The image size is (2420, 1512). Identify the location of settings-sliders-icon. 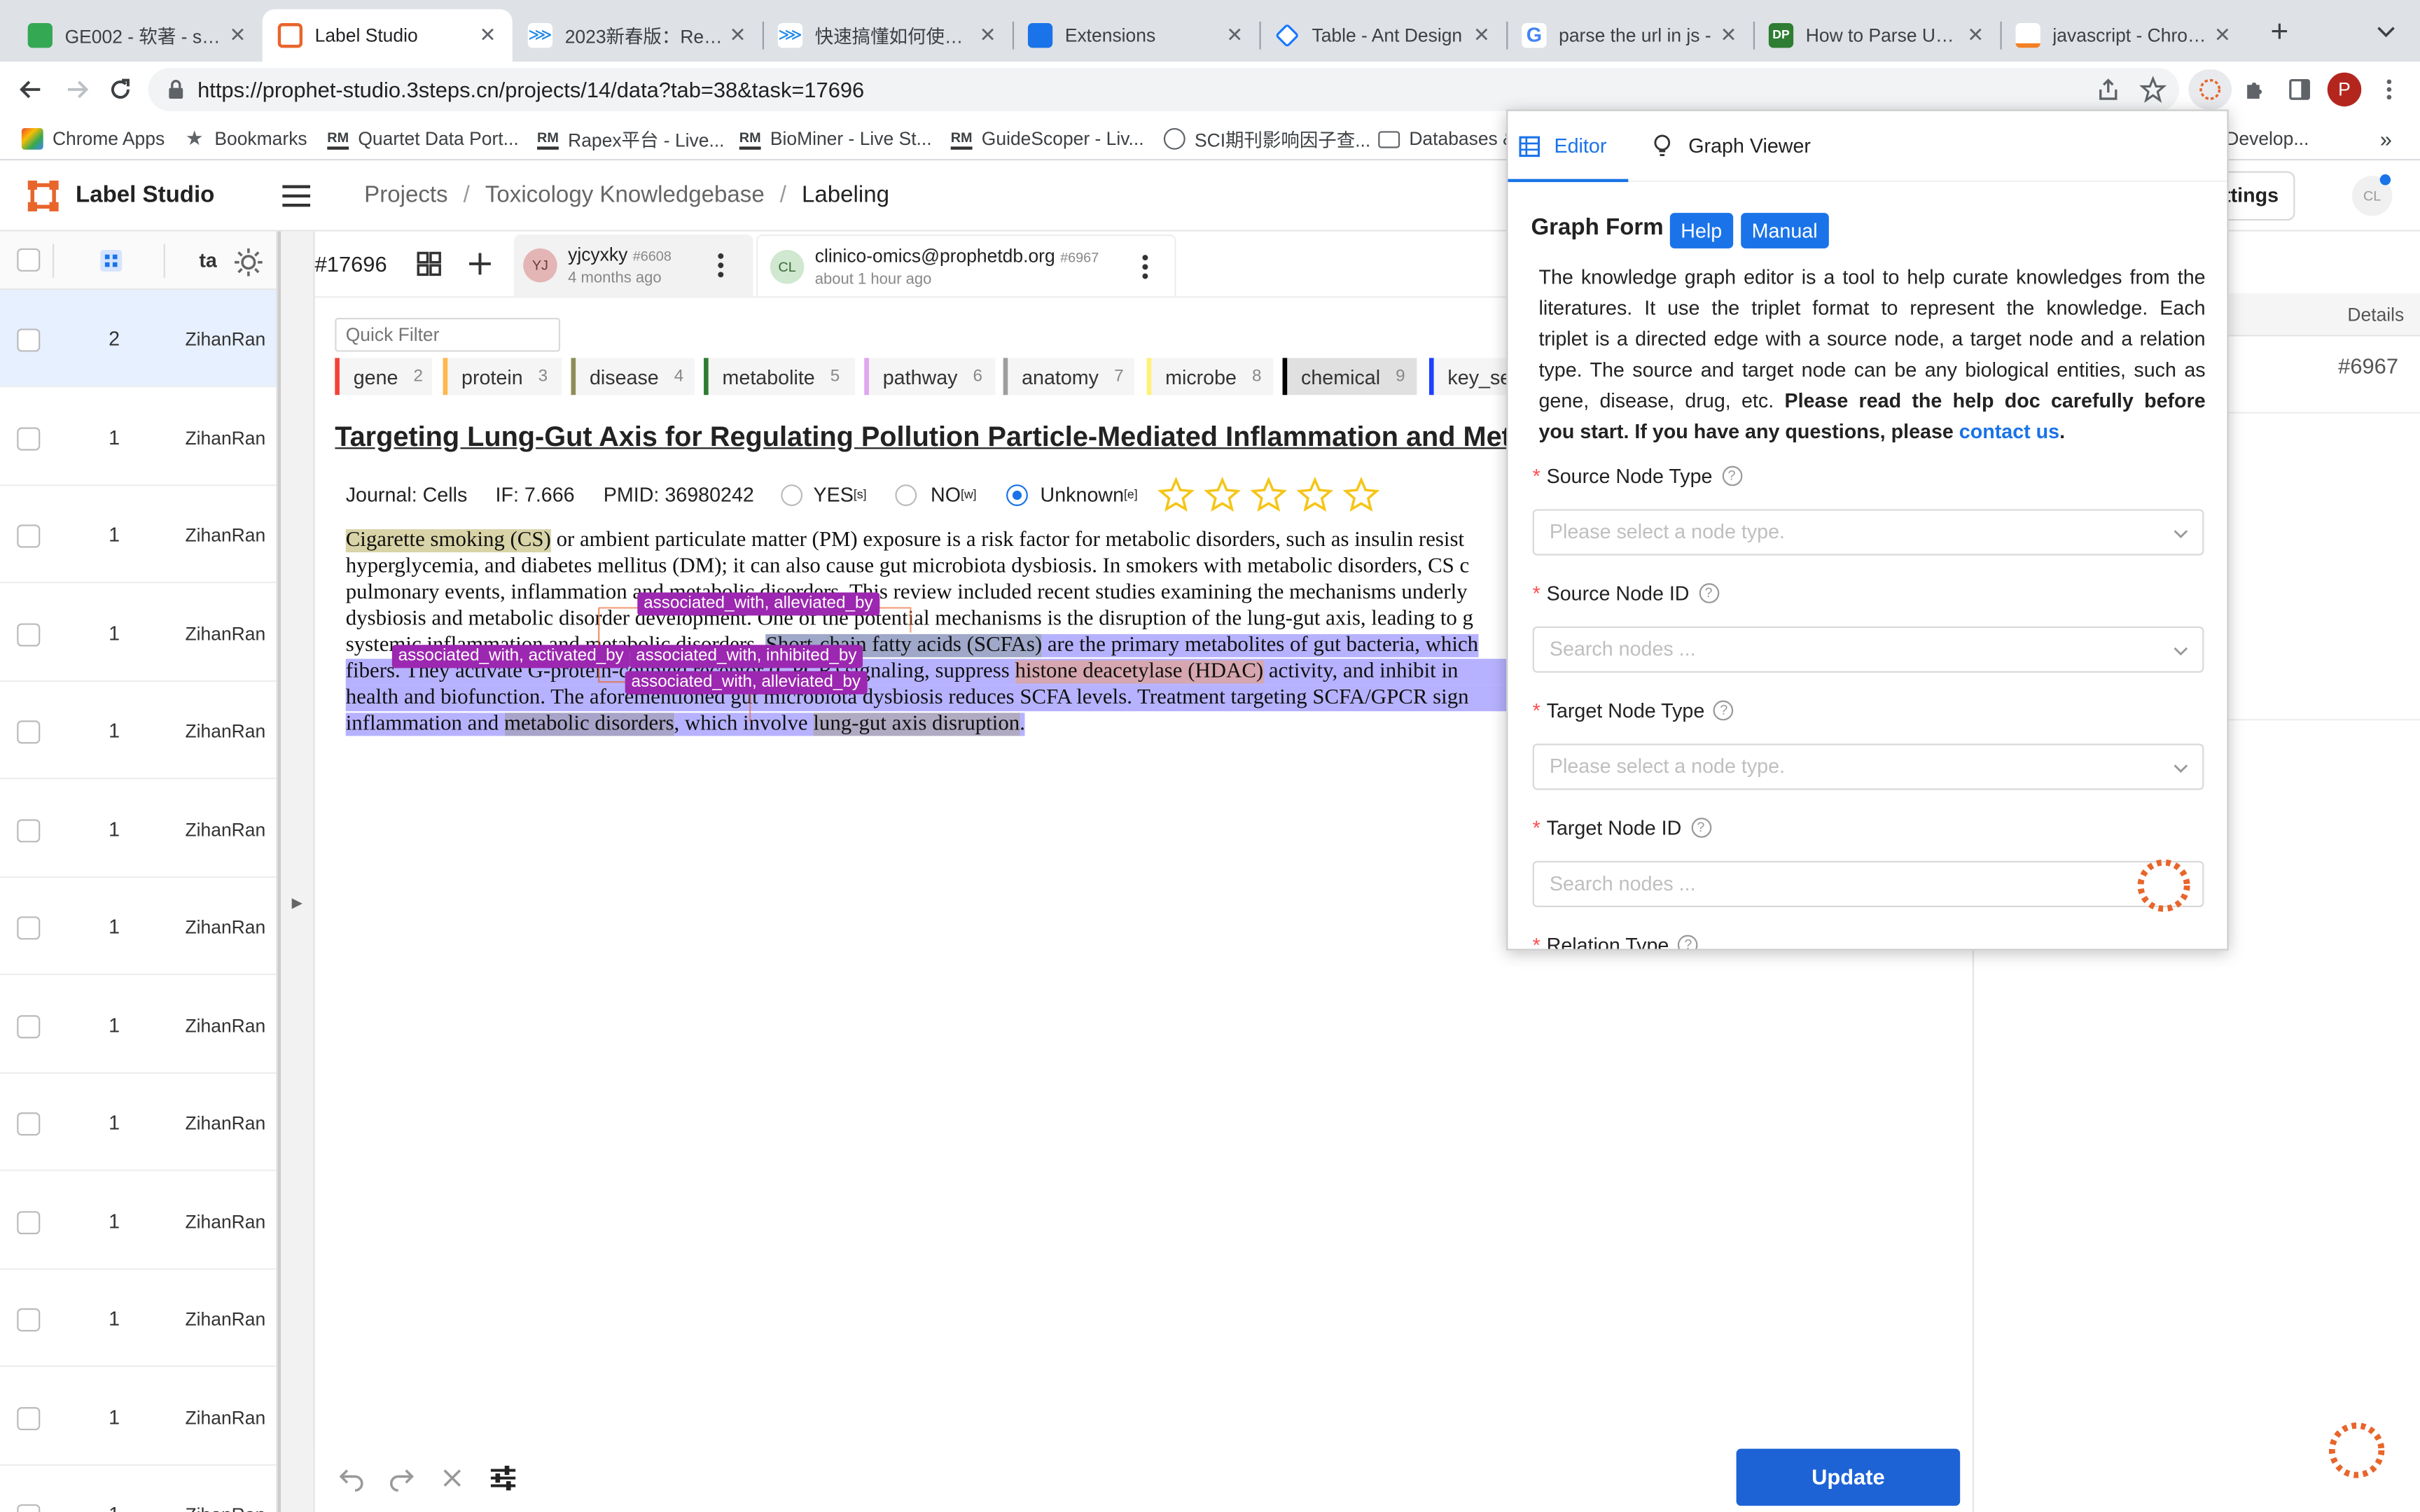
(503, 1477).